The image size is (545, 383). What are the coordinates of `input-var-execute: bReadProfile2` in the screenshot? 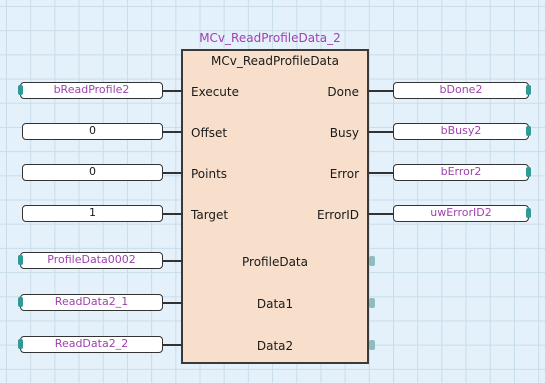 It's located at (90, 90).